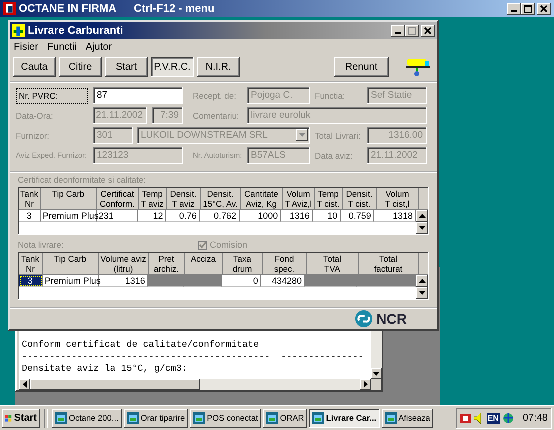  Describe the element at coordinates (302, 135) in the screenshot. I see `dropdown-arrow-icon` at that location.